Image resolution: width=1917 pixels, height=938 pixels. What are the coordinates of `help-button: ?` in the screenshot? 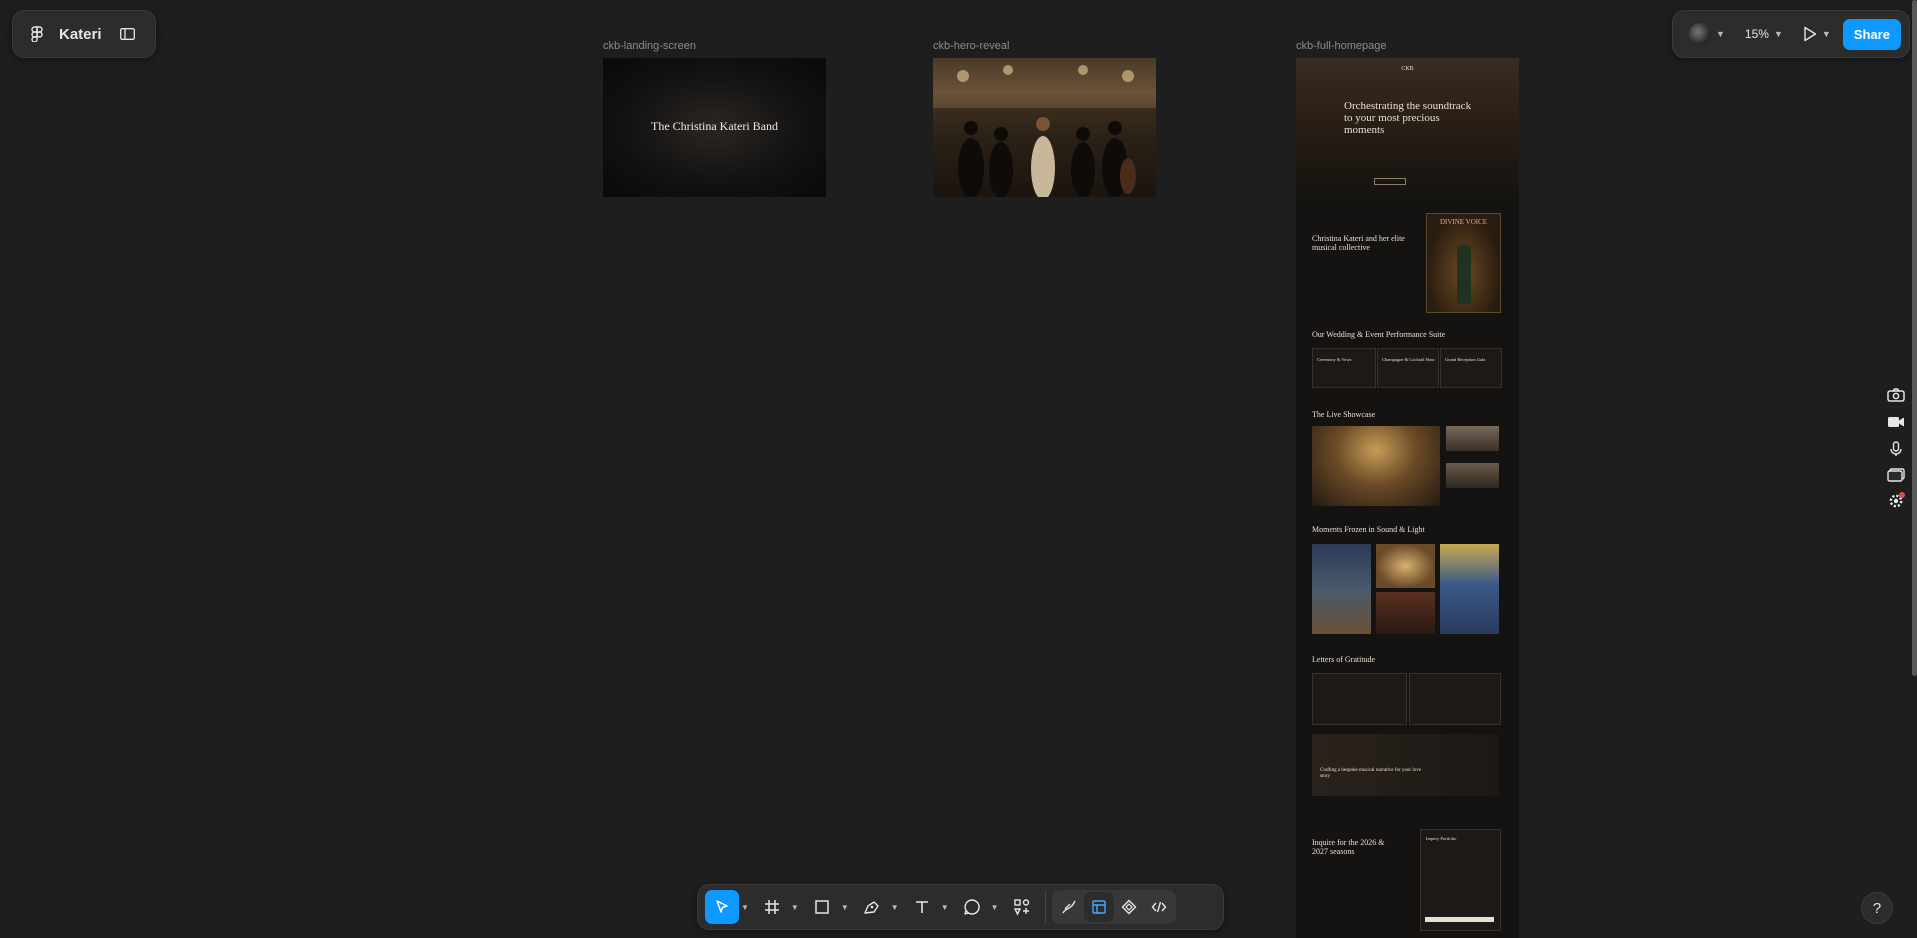 It's located at (1877, 908).